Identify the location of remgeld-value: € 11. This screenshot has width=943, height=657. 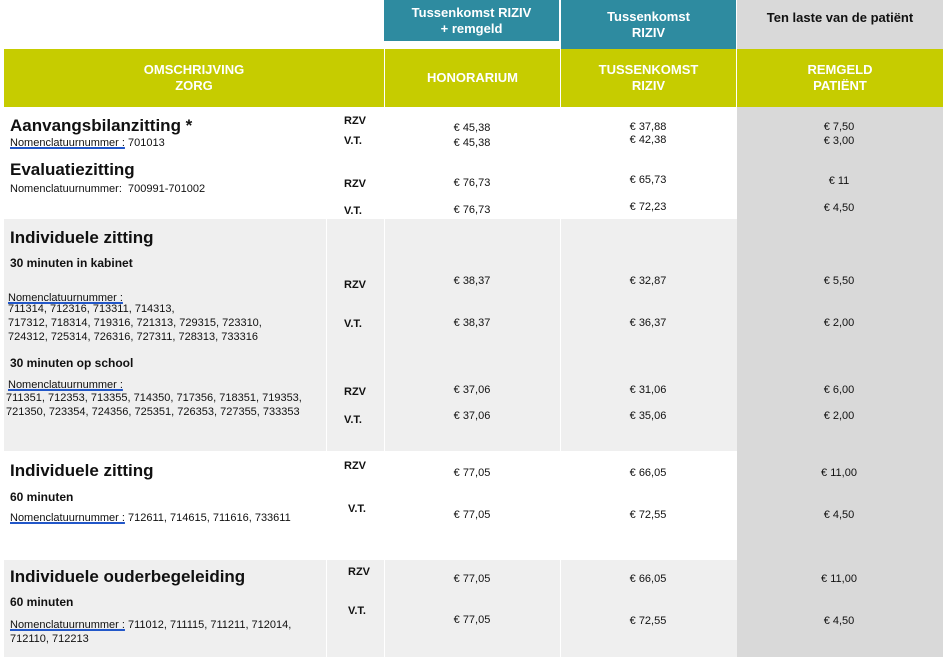
(839, 181).